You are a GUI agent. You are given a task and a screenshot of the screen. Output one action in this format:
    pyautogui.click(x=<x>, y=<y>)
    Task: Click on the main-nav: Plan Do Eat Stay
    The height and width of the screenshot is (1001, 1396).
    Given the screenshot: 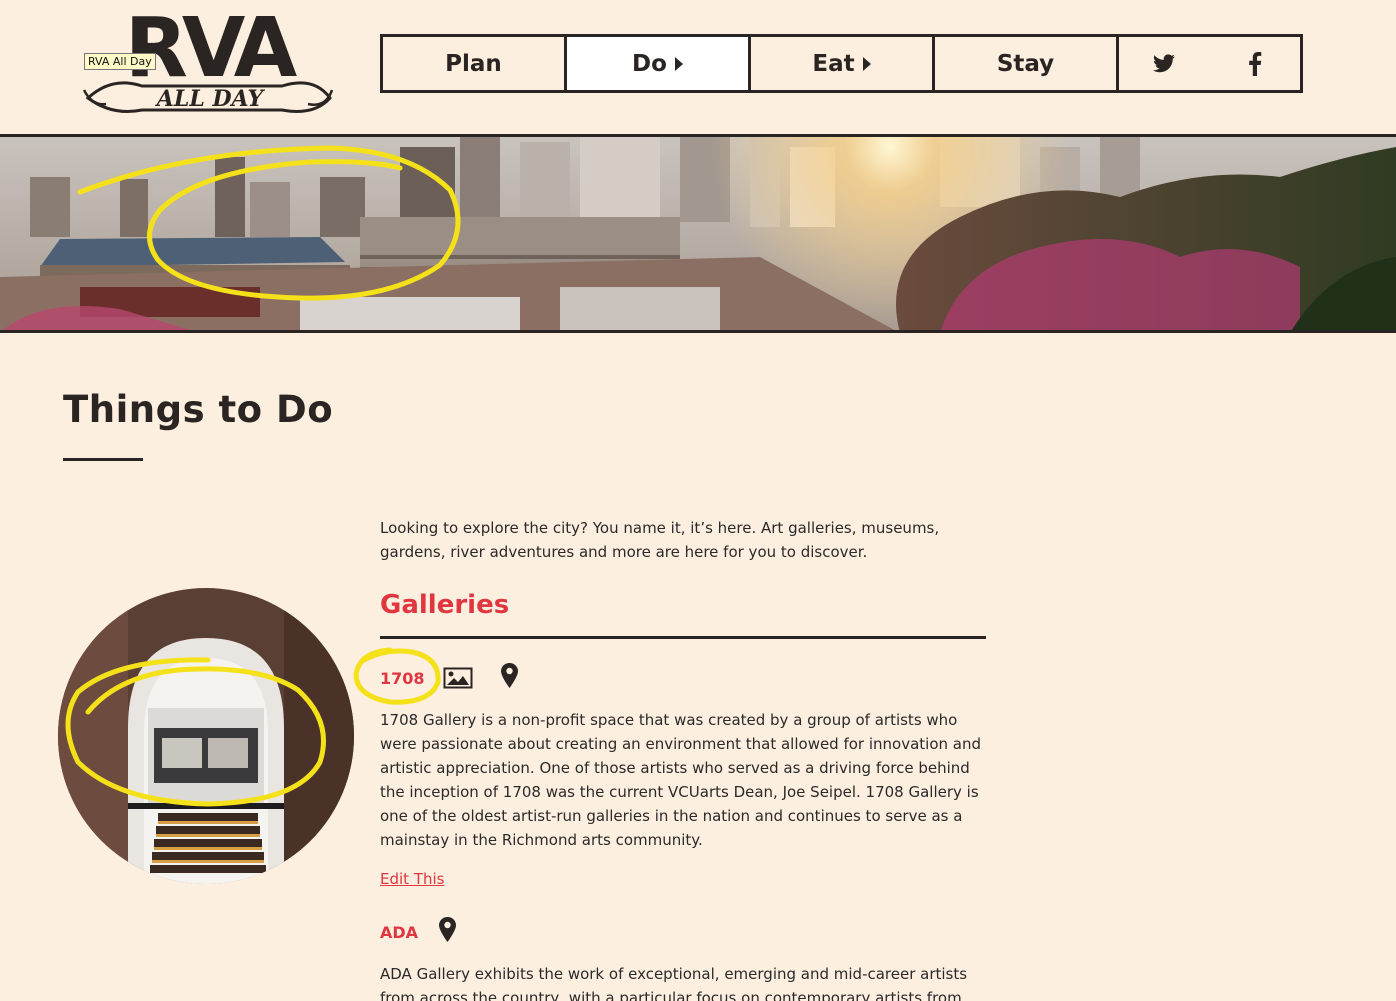 What is the action you would take?
    pyautogui.click(x=841, y=63)
    